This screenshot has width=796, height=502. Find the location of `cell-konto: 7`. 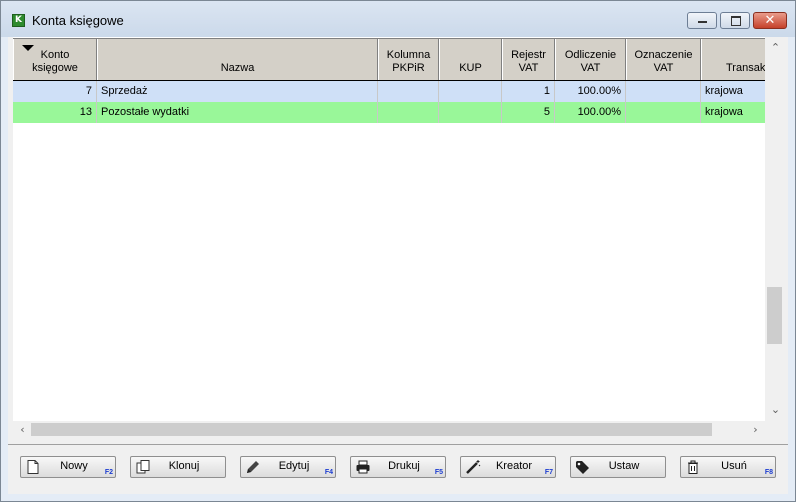

cell-konto: 7 is located at coordinates (55, 91).